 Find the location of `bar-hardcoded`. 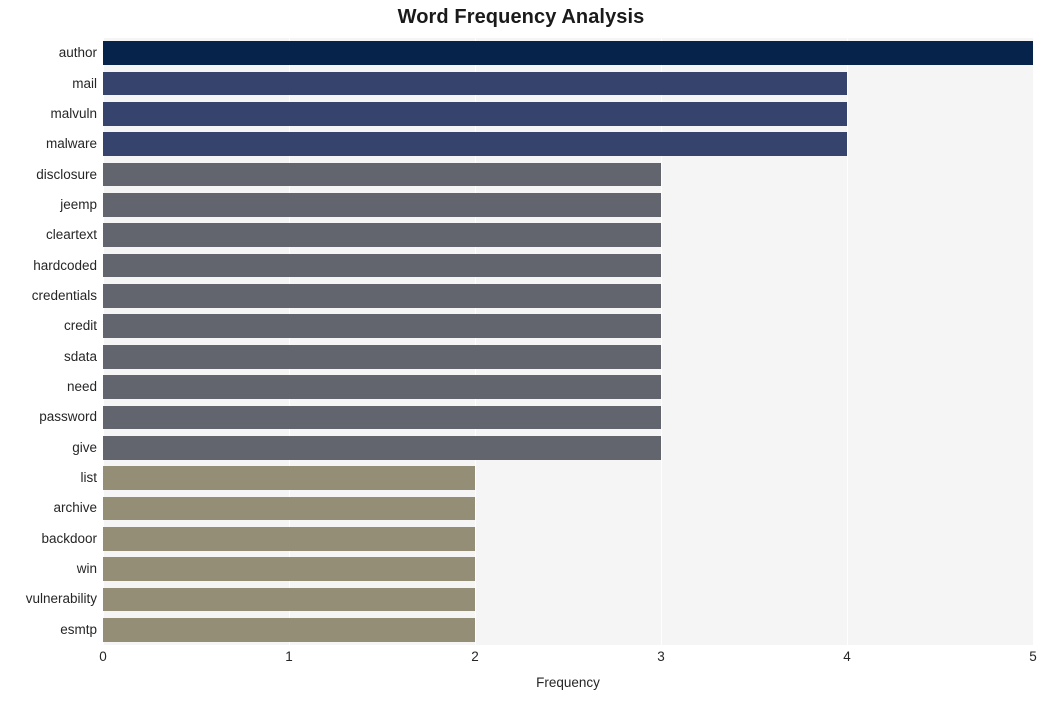

bar-hardcoded is located at coordinates (382, 265).